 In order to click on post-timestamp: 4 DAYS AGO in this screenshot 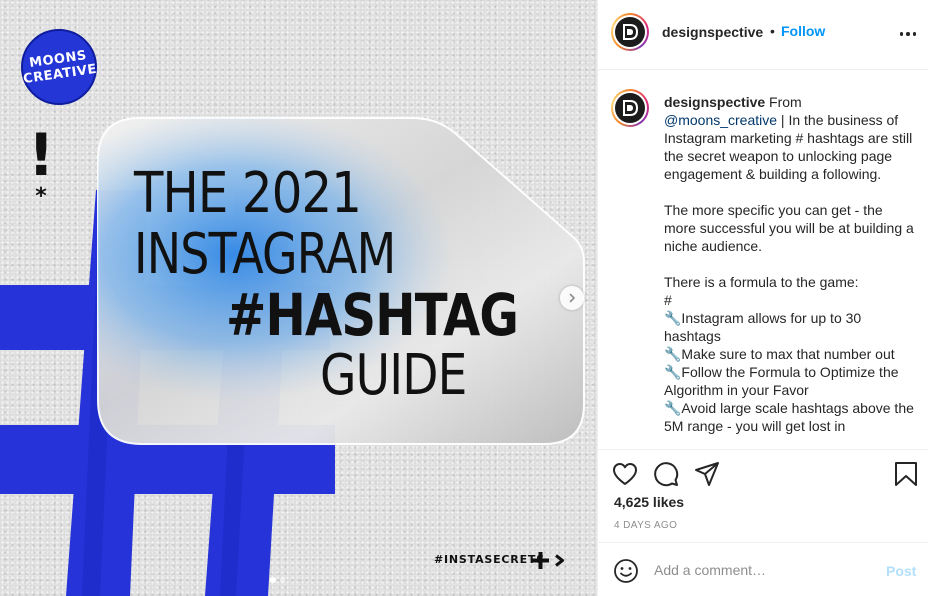, I will do `click(645, 525)`.